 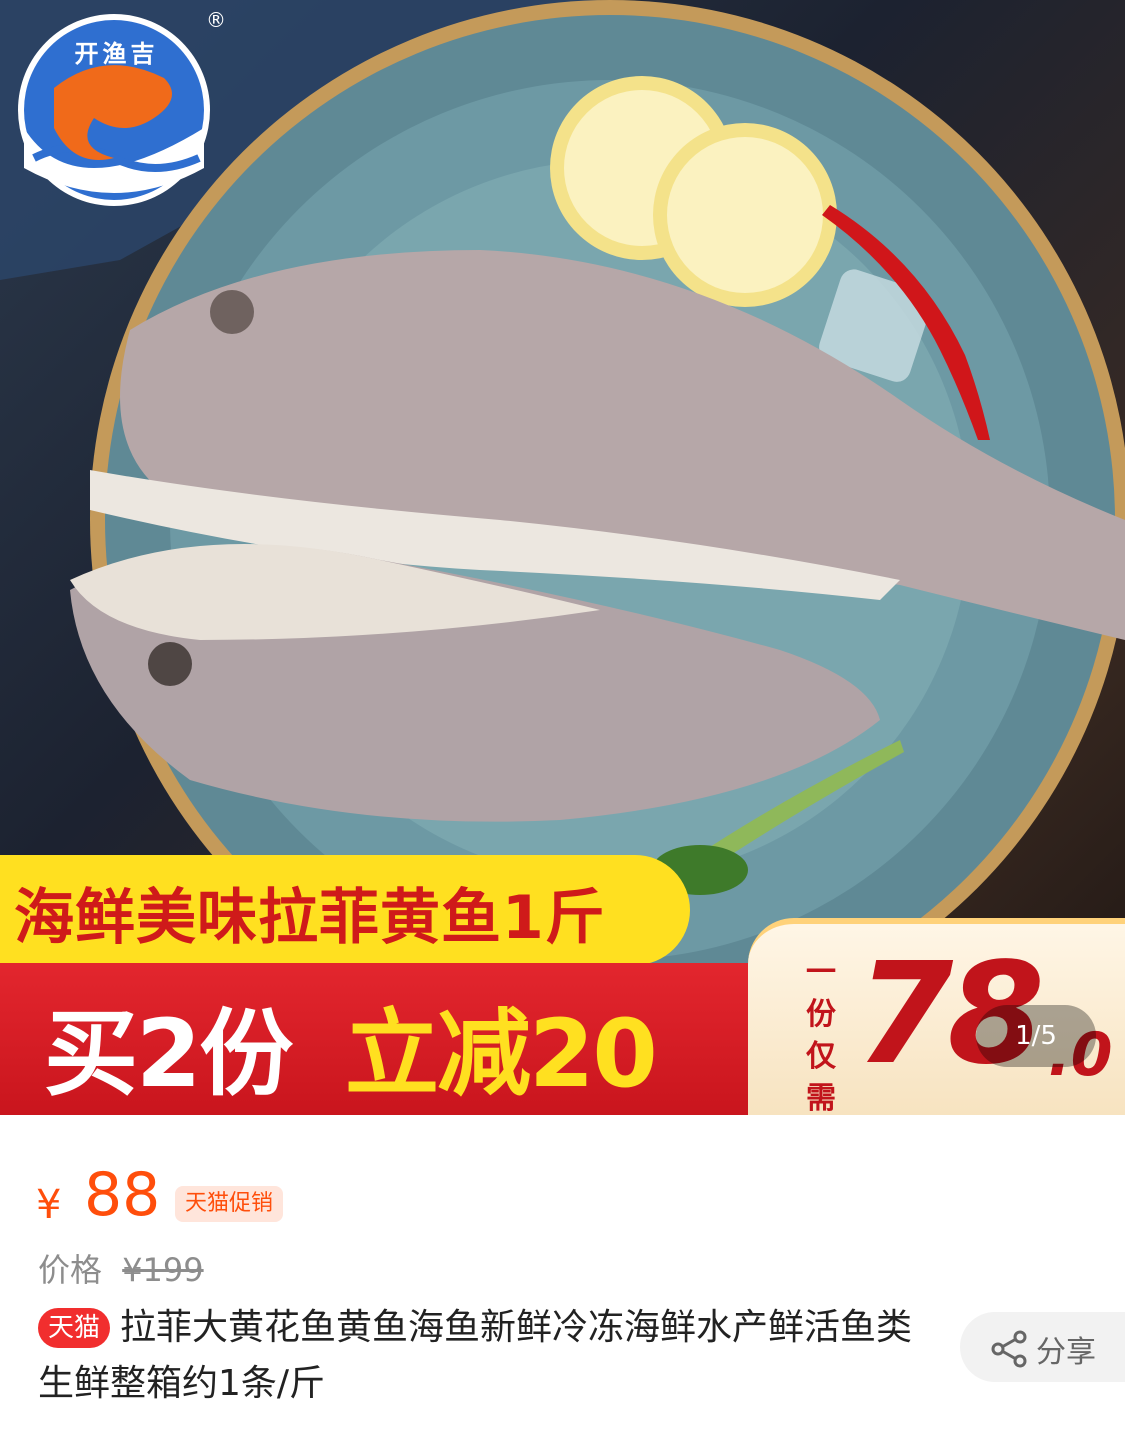 What do you see at coordinates (475, 1355) in the screenshot?
I see `product-title-text: 拉菲大黄花鱼黄鱼海鱼新鲜冷冻海鲜水产鲜活鱼类生鲜整箱约1条/斤` at bounding box center [475, 1355].